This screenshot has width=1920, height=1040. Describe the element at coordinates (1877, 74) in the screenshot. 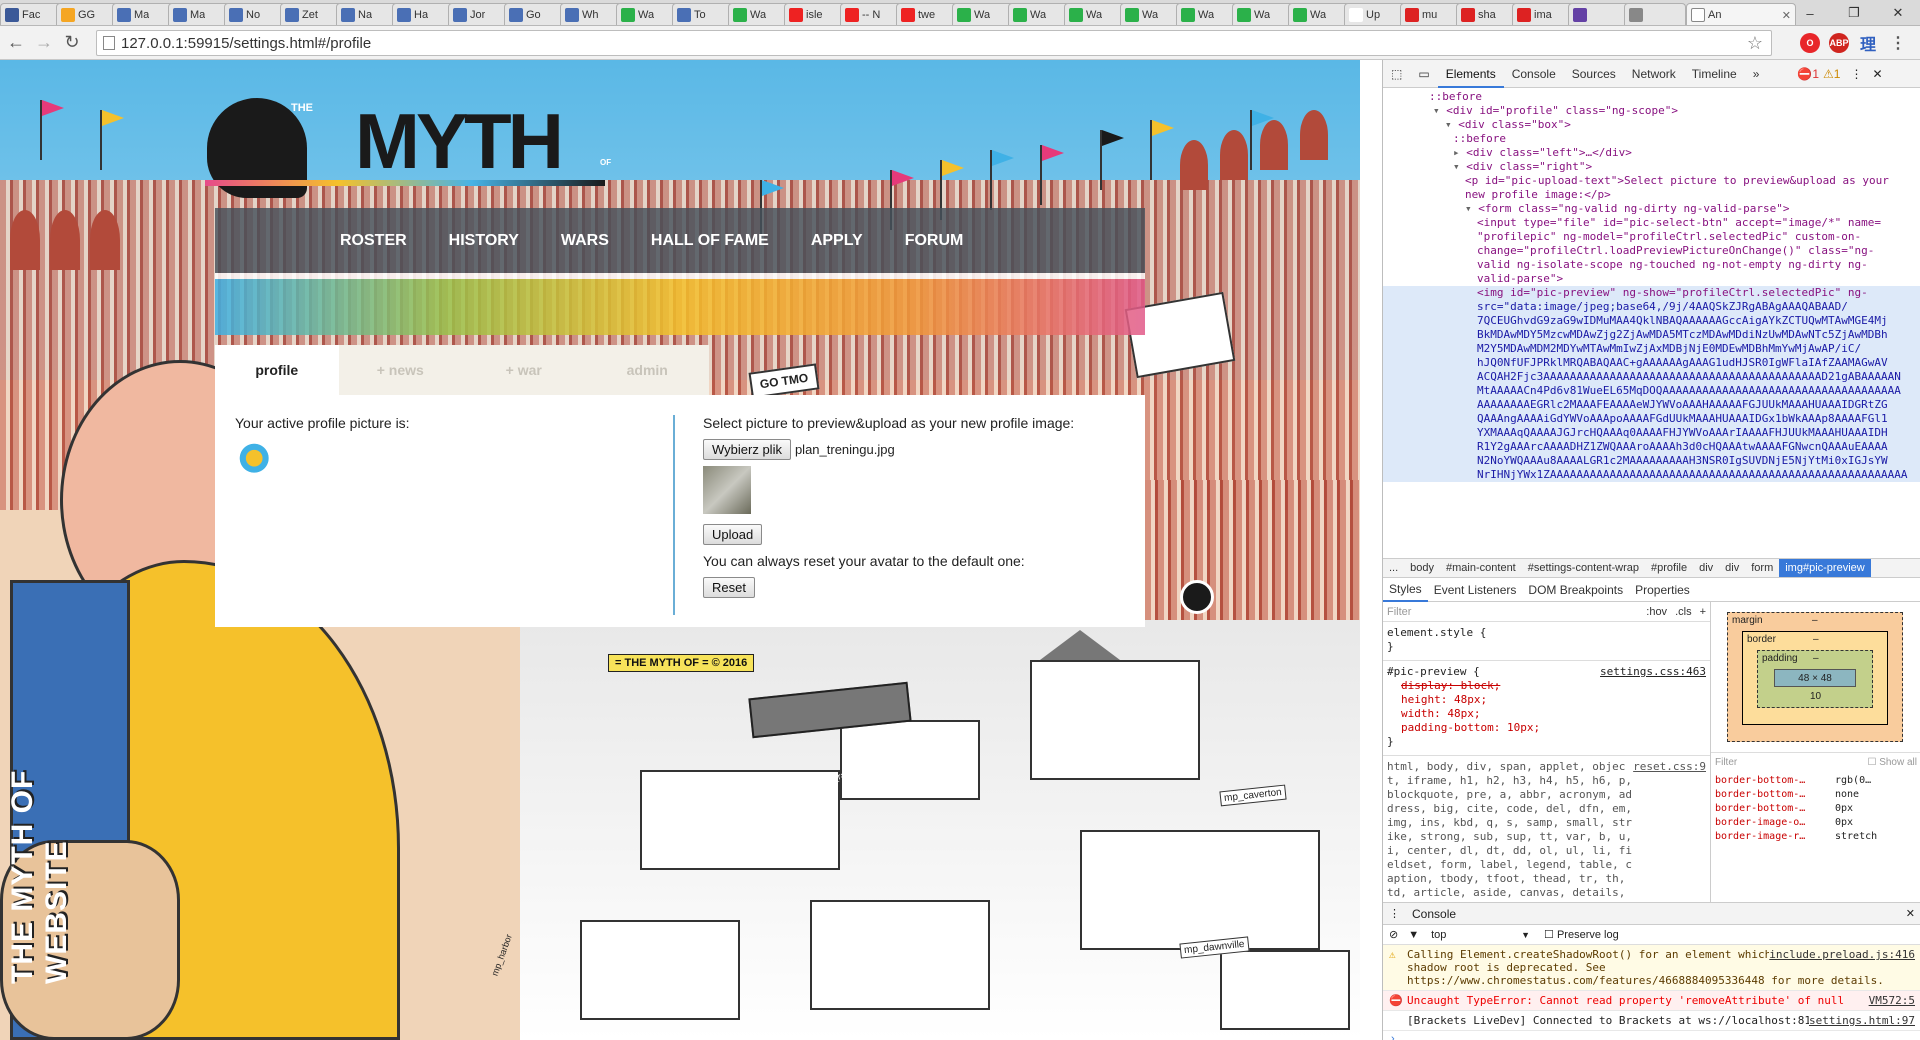

I see `devtools-close-icon: ✕` at that location.